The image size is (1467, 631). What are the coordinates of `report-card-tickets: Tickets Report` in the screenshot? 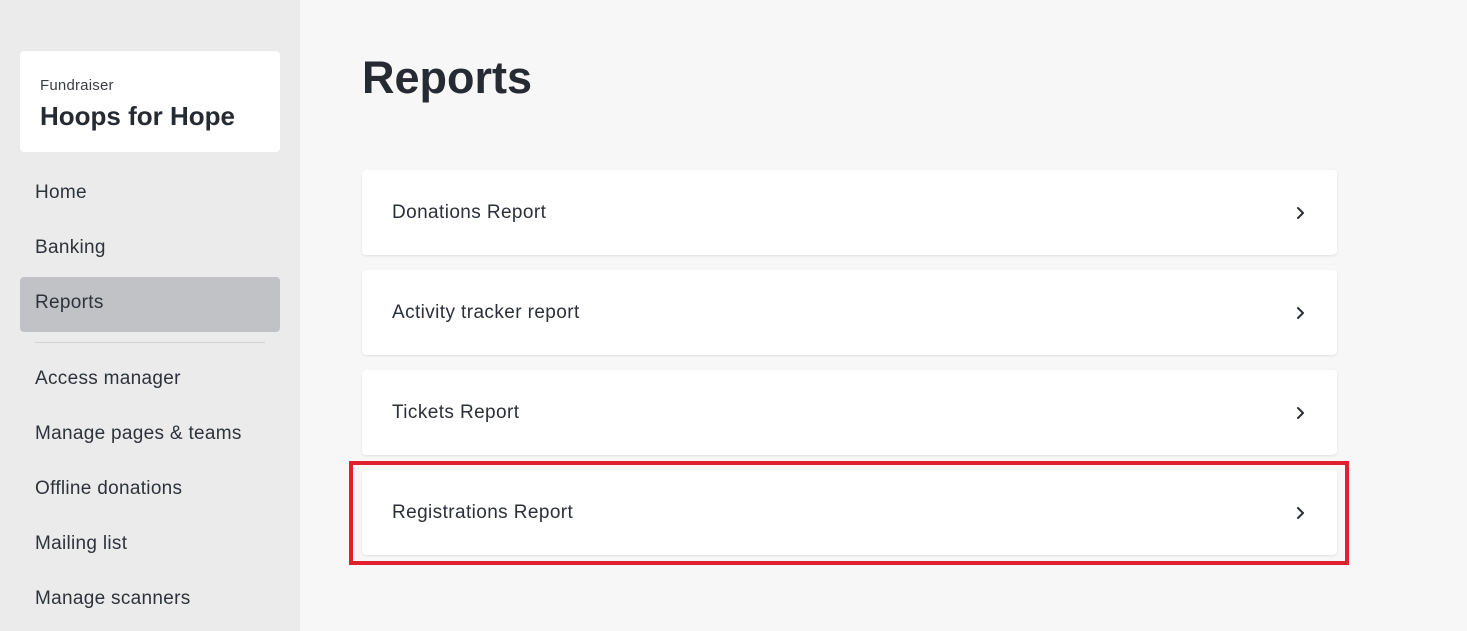 It's located at (849, 412).